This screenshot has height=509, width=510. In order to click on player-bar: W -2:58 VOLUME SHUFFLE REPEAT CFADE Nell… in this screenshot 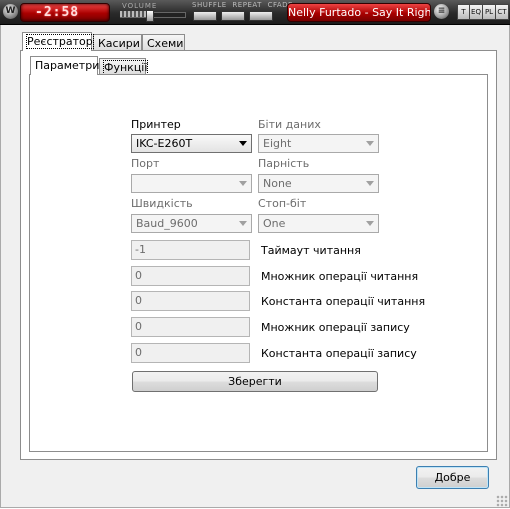, I will do `click(255, 12)`.